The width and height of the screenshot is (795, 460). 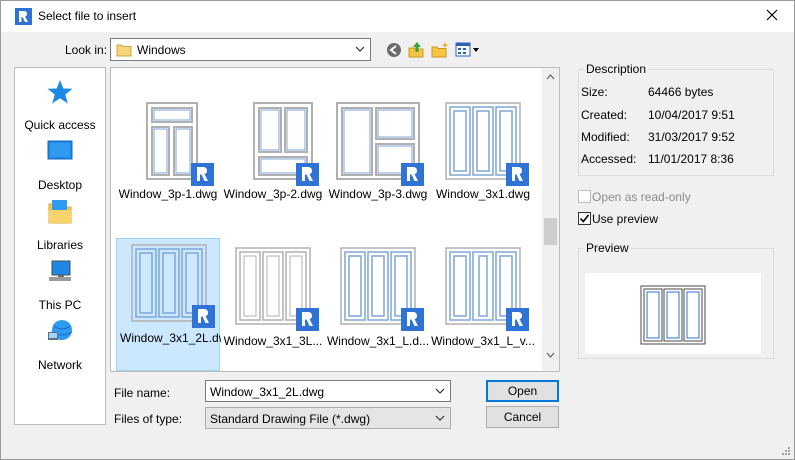 What do you see at coordinates (240, 49) in the screenshot?
I see `look-in-dropdown: Windows` at bounding box center [240, 49].